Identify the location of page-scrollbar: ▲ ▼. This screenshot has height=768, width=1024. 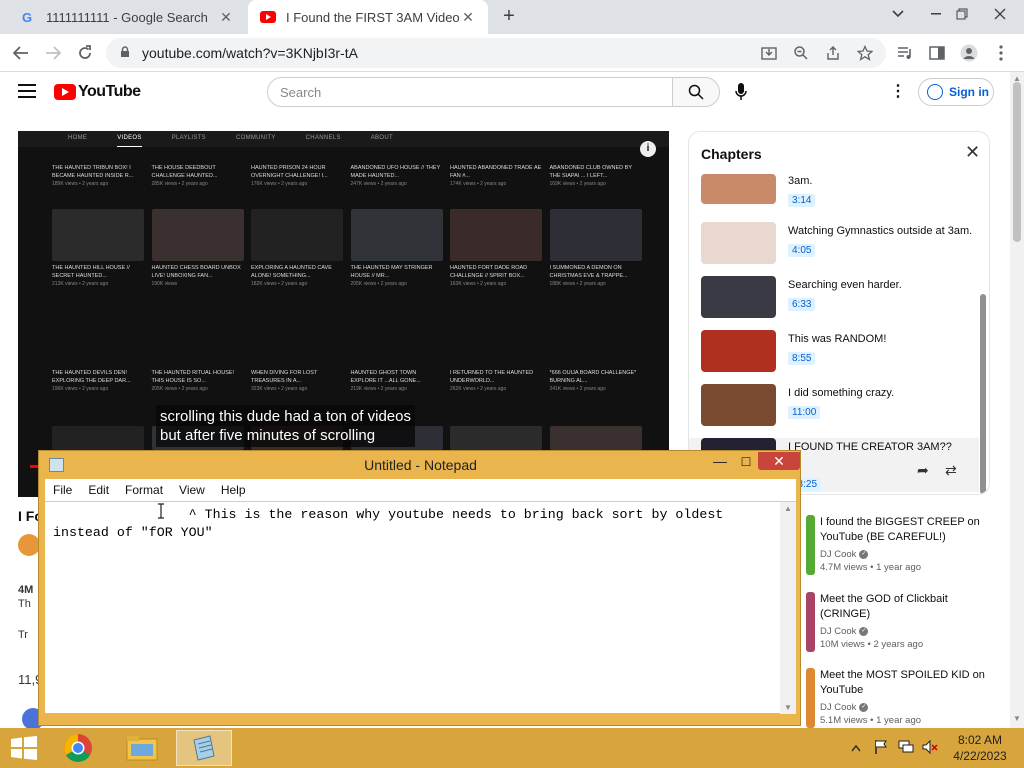
(1017, 400).